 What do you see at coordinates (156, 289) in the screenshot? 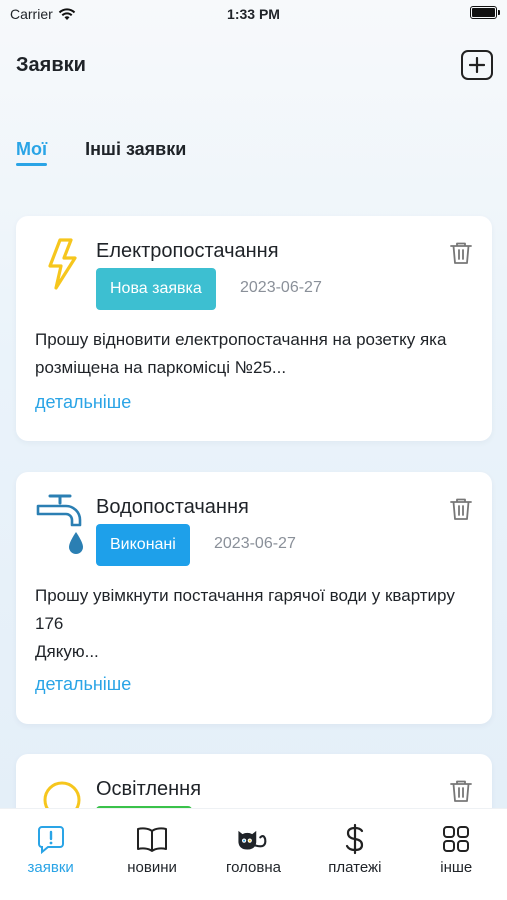
I see `status-badge: Нова заявка` at bounding box center [156, 289].